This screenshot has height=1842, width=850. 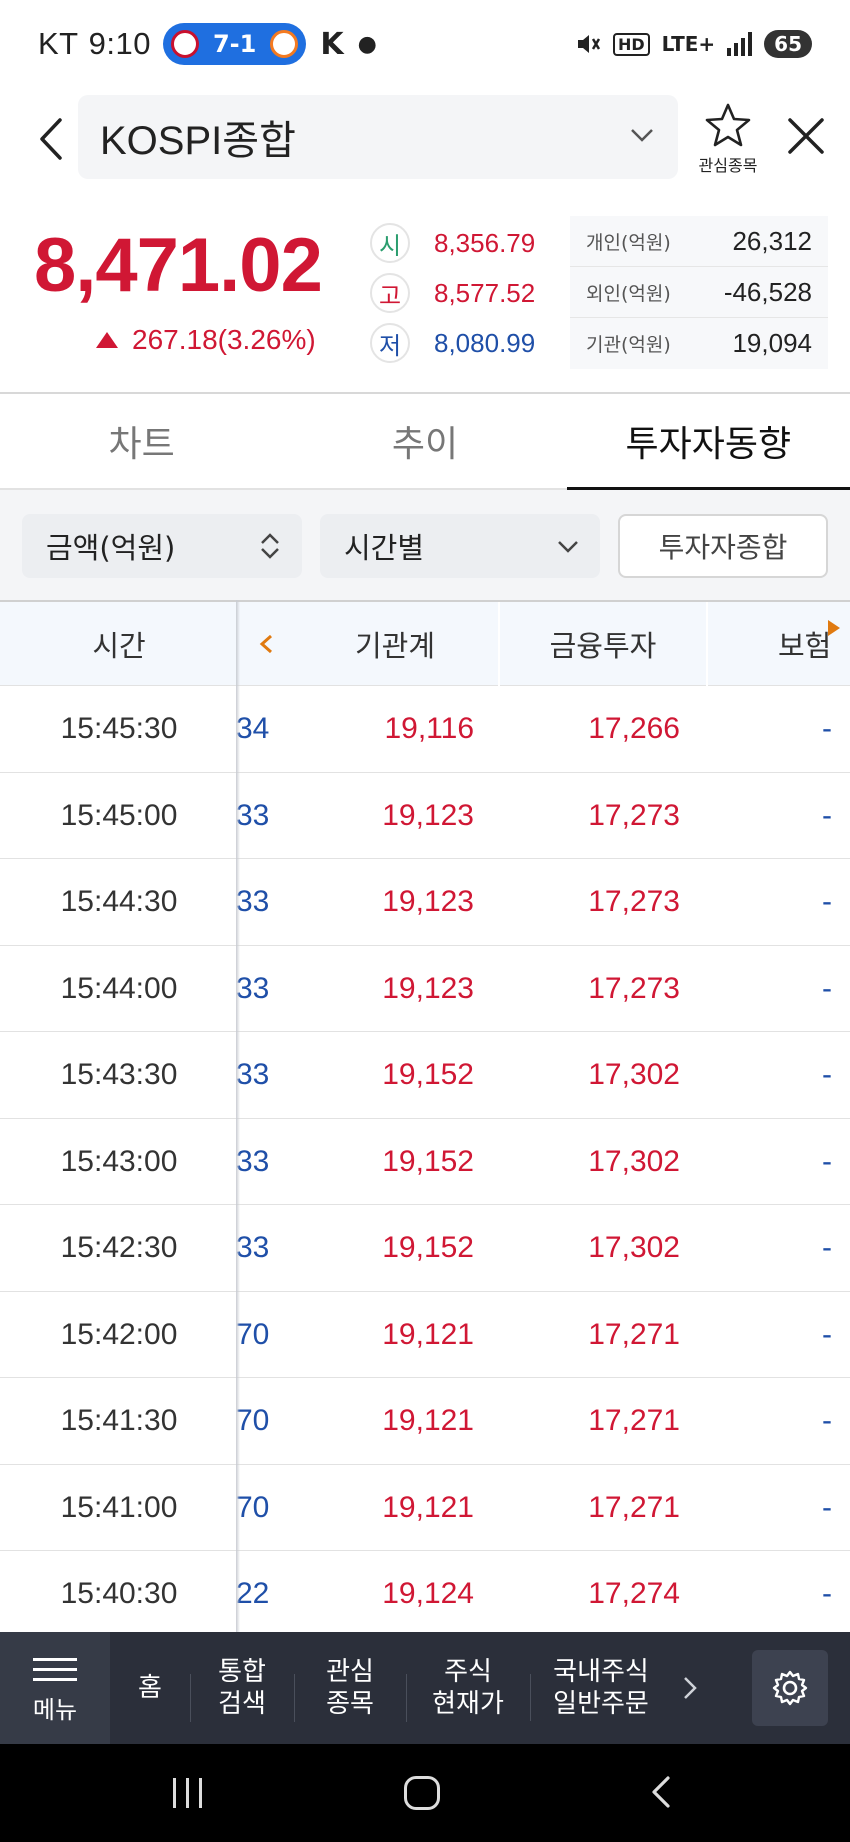 What do you see at coordinates (767, 291) in the screenshot?
I see `flow-value: -46,528` at bounding box center [767, 291].